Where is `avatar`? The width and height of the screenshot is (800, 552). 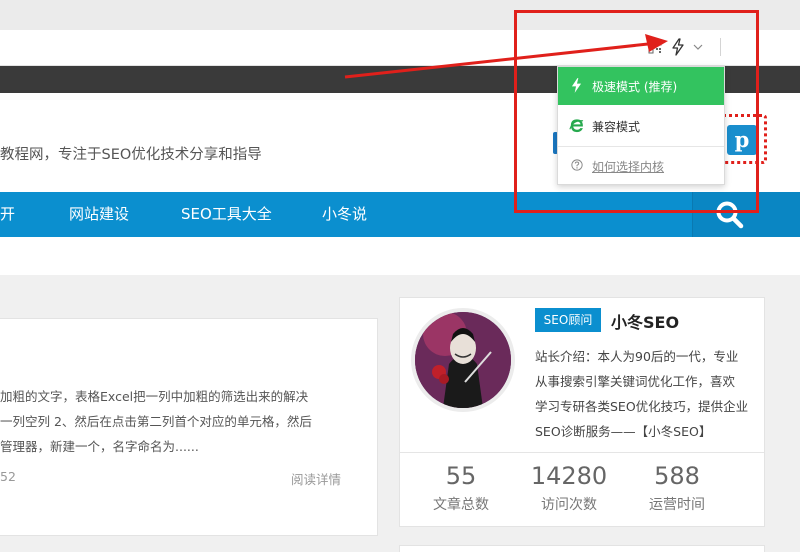 avatar is located at coordinates (463, 360).